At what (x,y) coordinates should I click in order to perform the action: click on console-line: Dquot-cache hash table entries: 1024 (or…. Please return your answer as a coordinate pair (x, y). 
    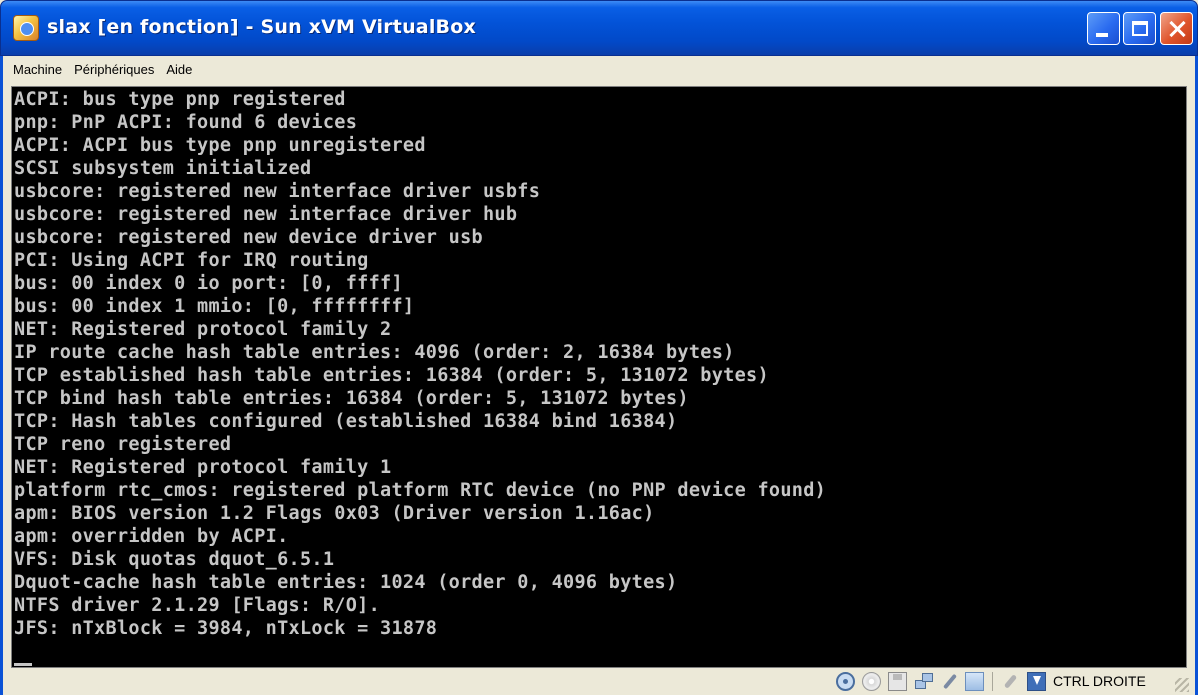
    Looking at the image, I should click on (346, 582).